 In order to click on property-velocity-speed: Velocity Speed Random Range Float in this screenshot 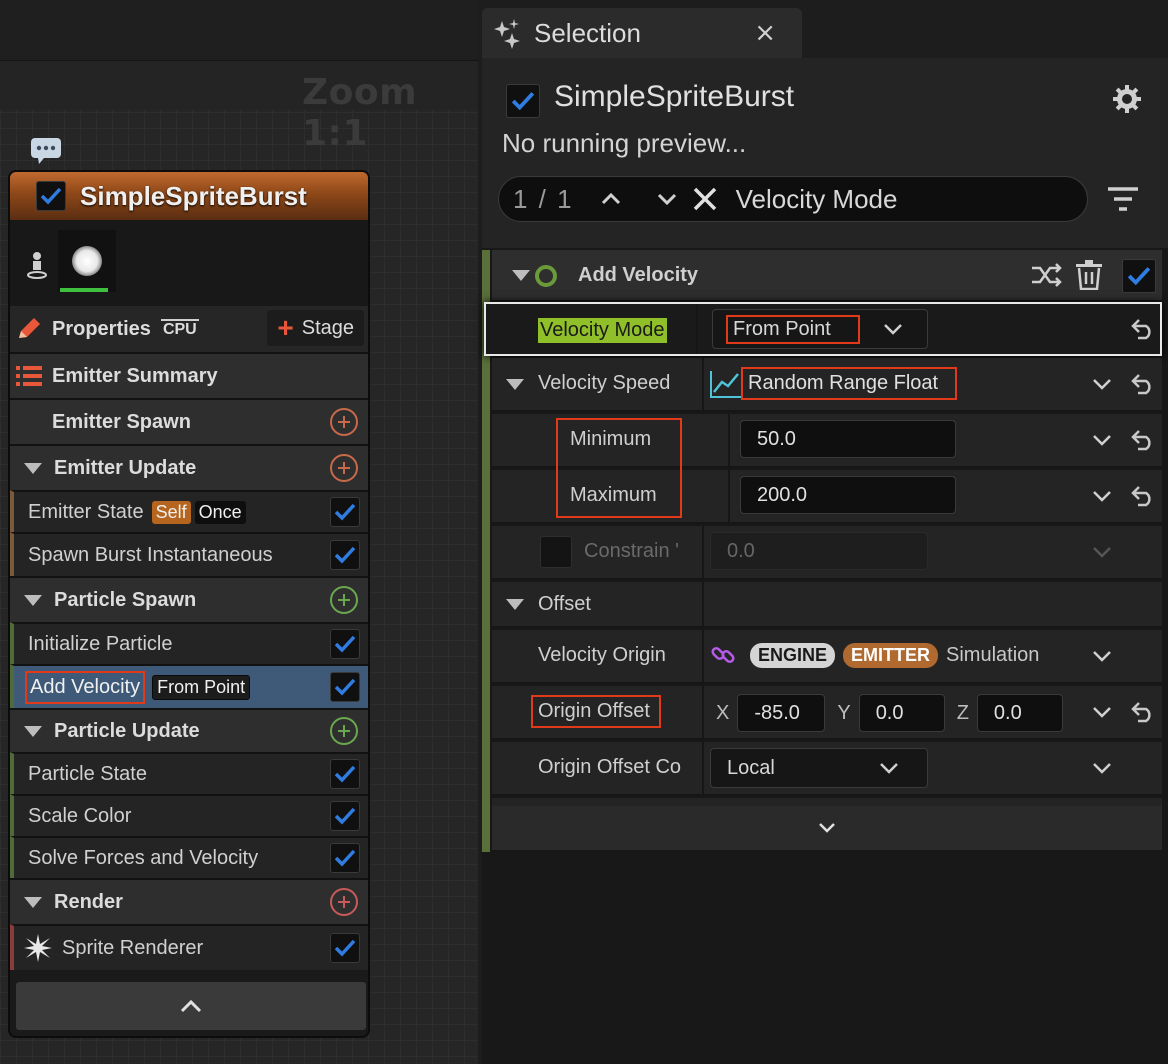, I will do `click(827, 385)`.